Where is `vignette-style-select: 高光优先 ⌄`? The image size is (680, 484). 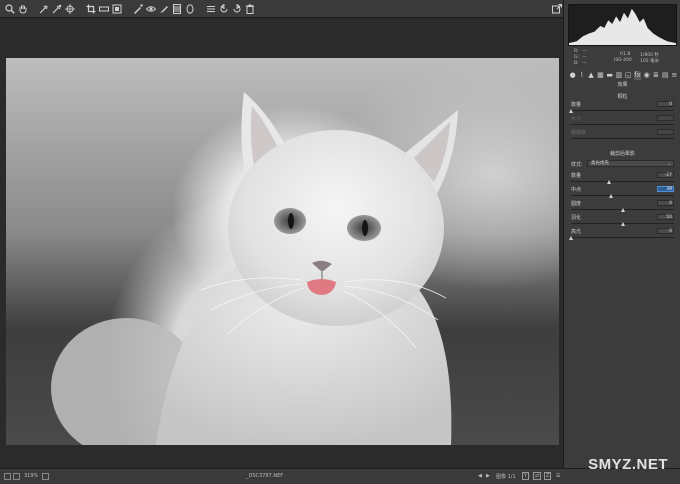 vignette-style-select: 高光优先 ⌄ is located at coordinates (630, 163).